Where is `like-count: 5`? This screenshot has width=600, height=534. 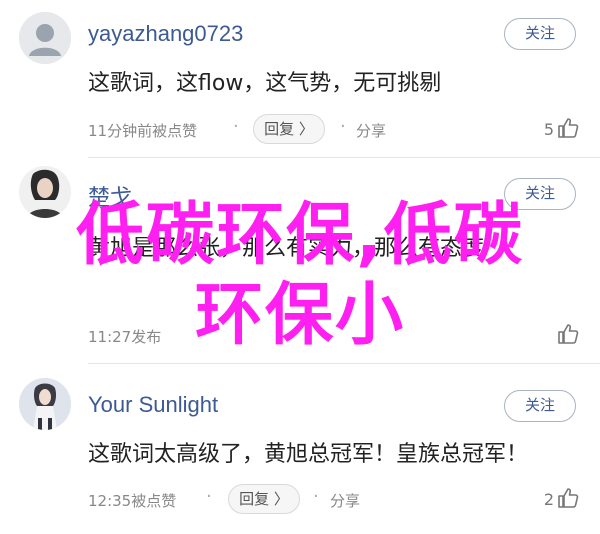
like-count: 5 is located at coordinates (548, 129).